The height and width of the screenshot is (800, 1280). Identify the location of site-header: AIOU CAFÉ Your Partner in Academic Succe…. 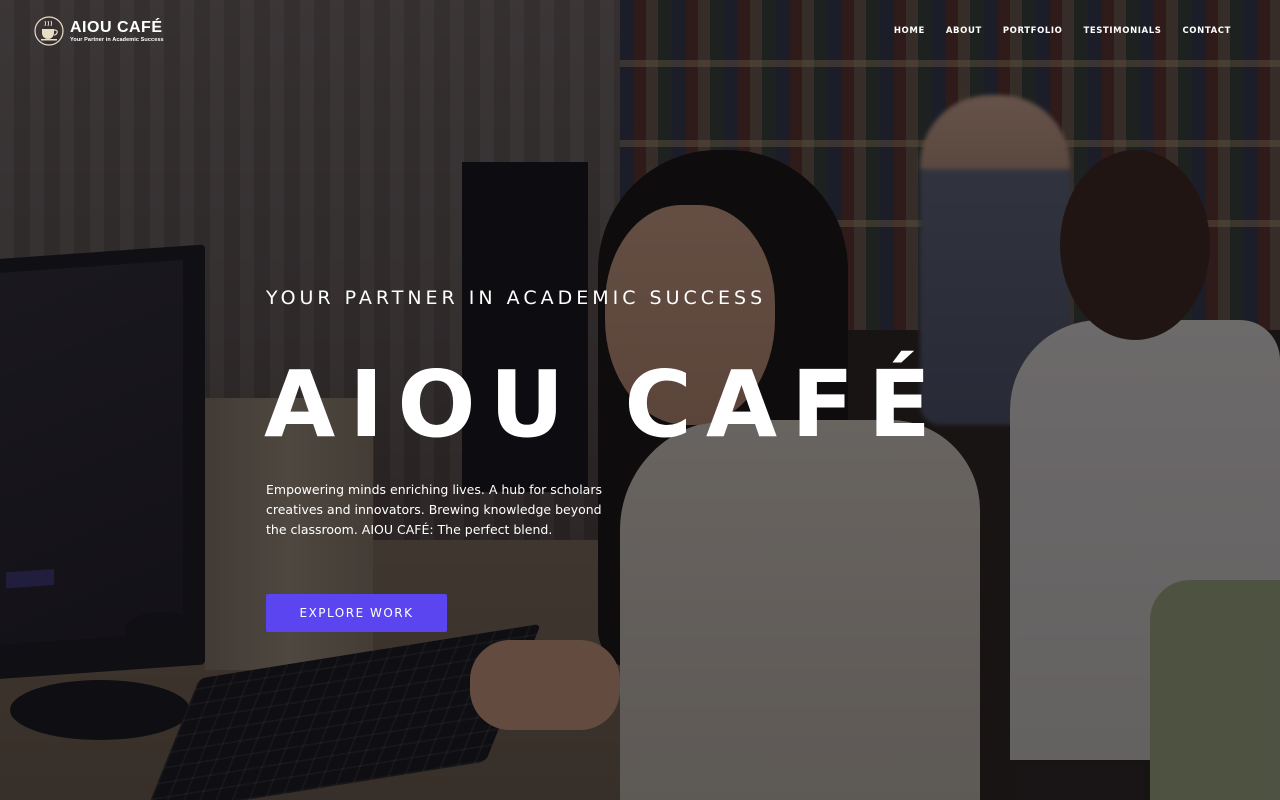
(640, 32).